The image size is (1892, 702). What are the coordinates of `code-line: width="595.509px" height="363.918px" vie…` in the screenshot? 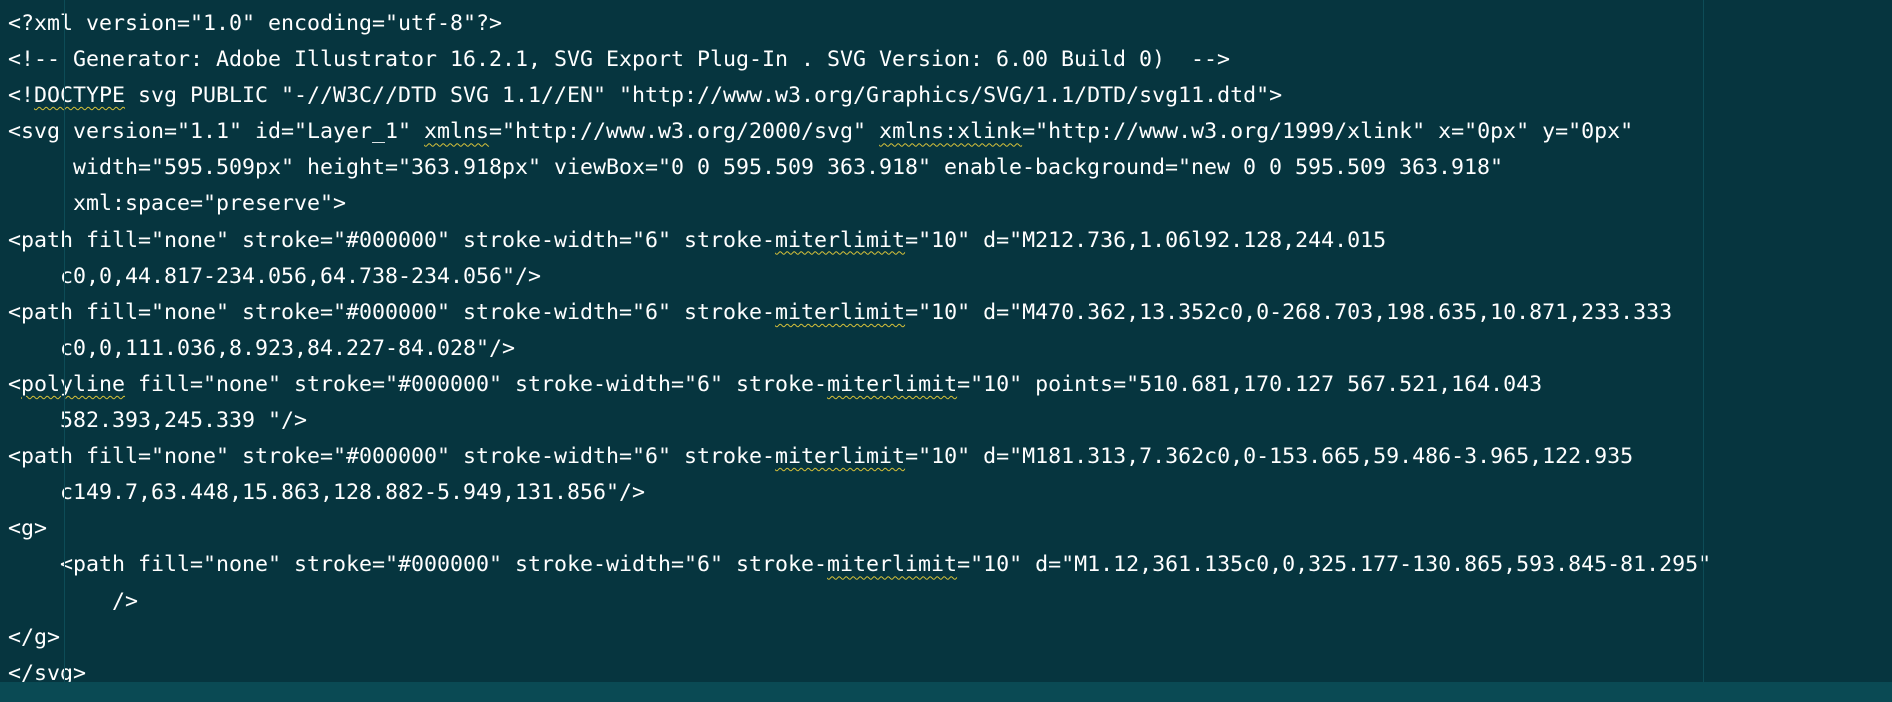 It's located at (756, 168).